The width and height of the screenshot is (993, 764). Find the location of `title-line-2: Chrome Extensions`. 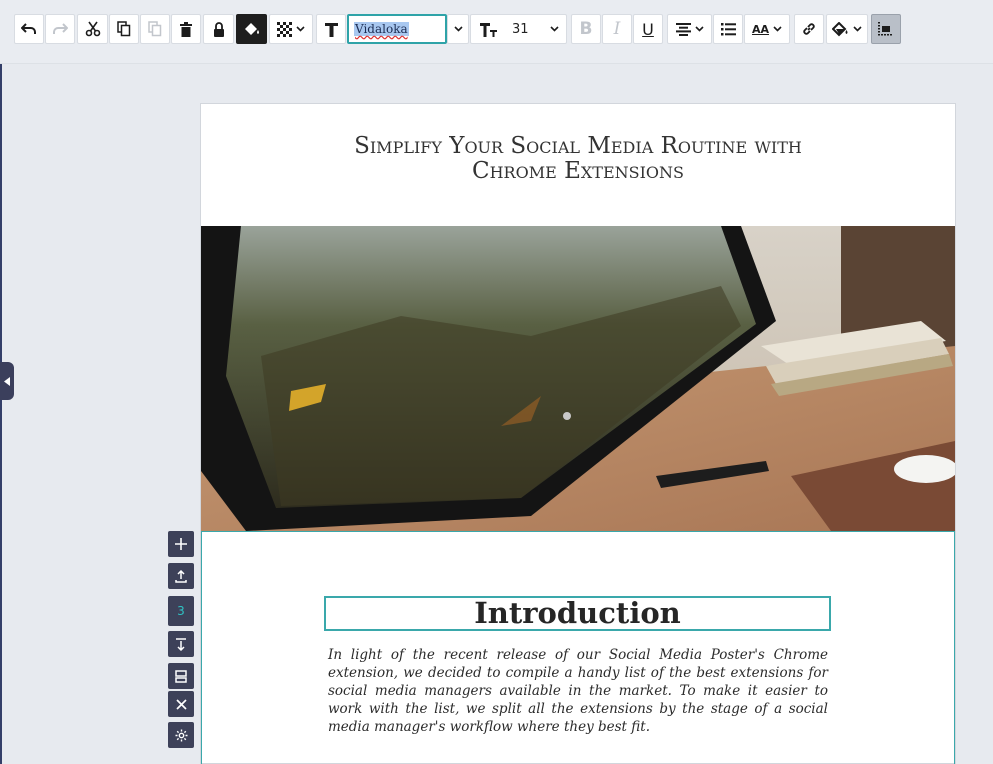

title-line-2: Chrome Extensions is located at coordinates (578, 171).